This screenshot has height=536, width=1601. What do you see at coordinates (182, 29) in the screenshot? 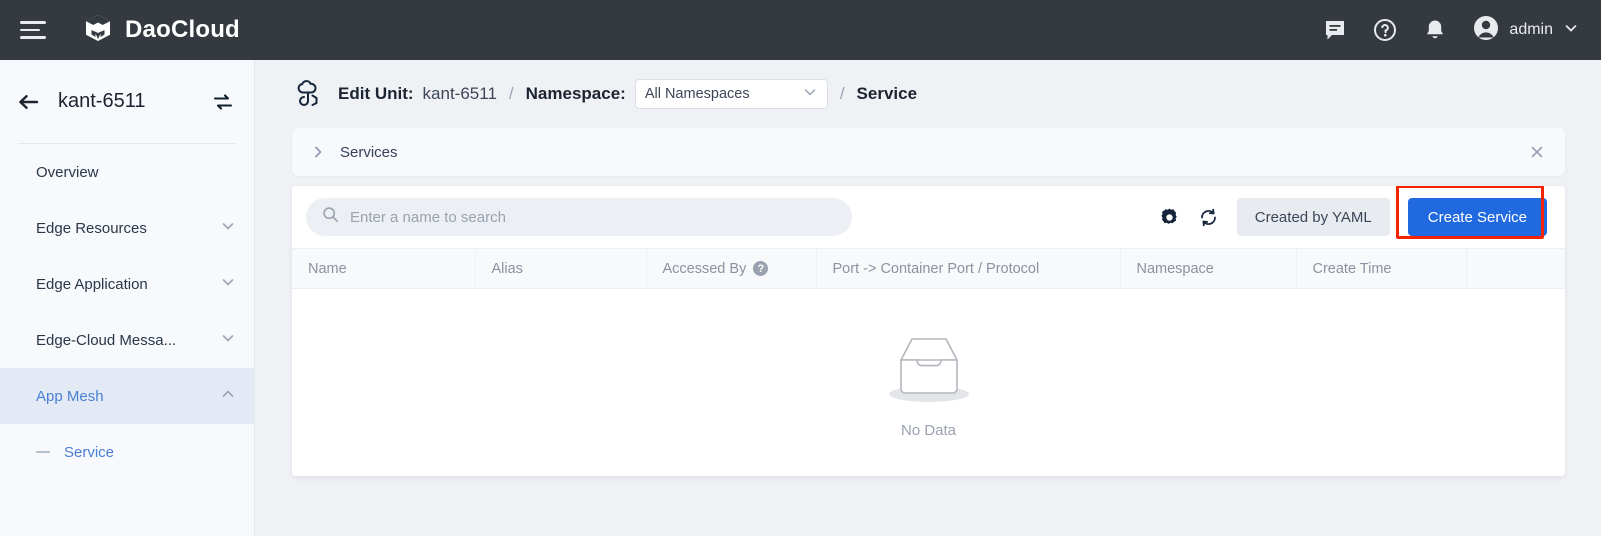
I see `brand-name: DaoCloud` at bounding box center [182, 29].